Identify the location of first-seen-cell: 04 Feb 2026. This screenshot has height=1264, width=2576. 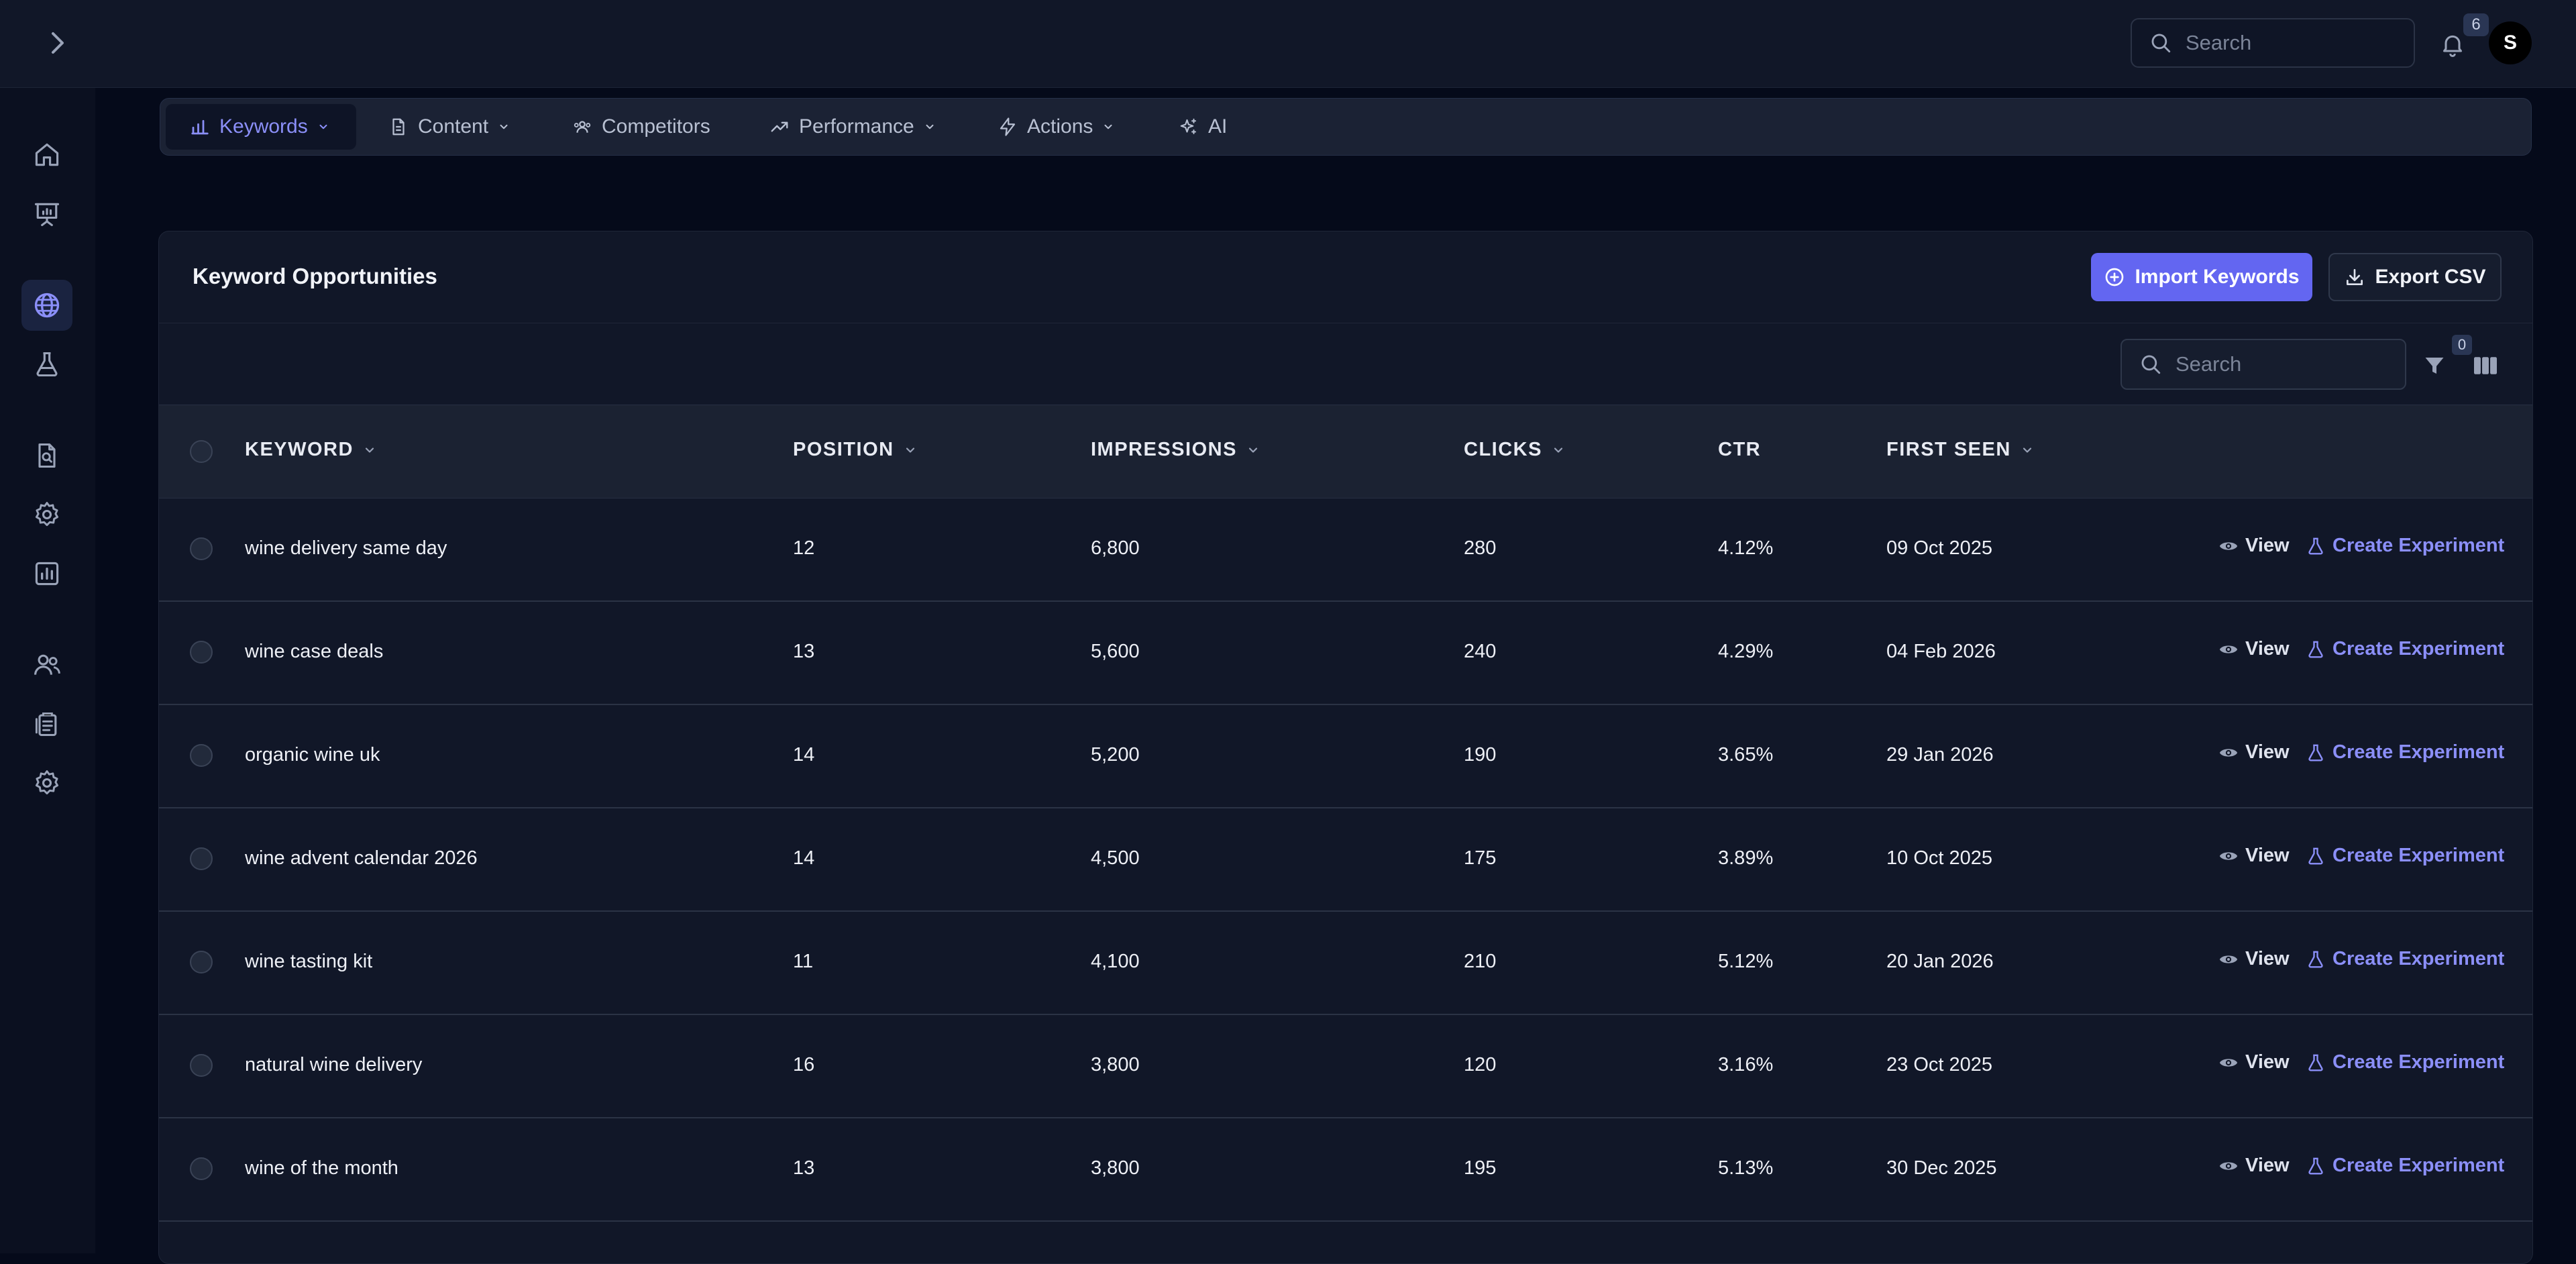
(1941, 651).